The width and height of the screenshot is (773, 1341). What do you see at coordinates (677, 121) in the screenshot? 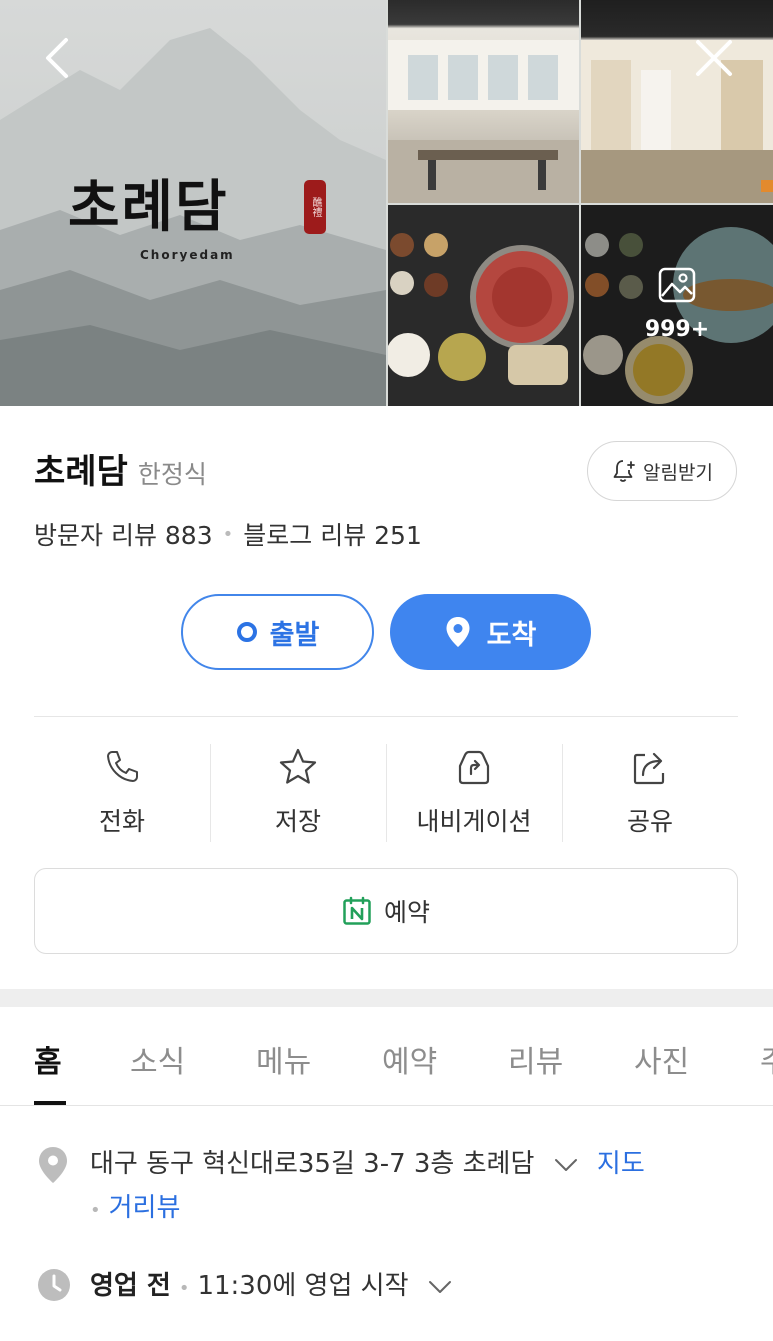
I see `hallway-image` at bounding box center [677, 121].